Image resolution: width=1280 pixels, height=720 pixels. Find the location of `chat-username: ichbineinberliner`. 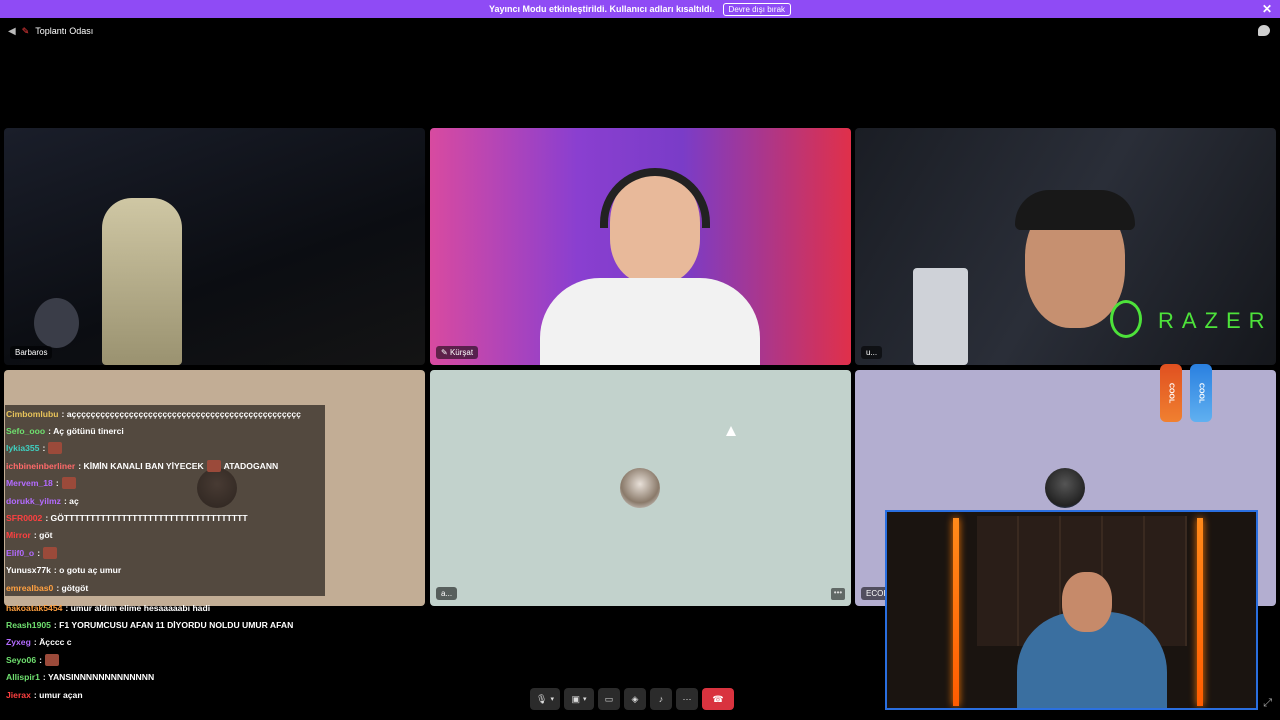

chat-username: ichbineinberliner is located at coordinates (40, 466).